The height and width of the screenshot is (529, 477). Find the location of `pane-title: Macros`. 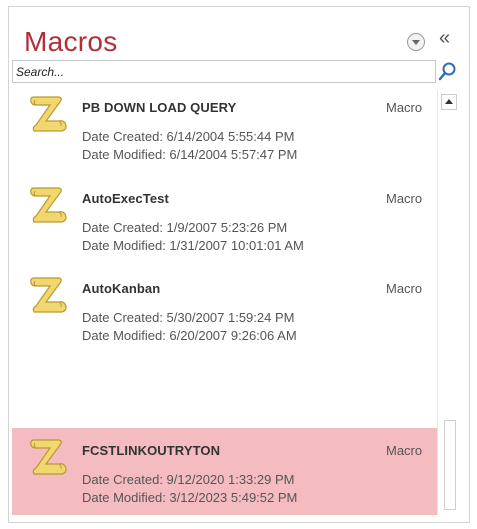

pane-title: Macros is located at coordinates (71, 41).